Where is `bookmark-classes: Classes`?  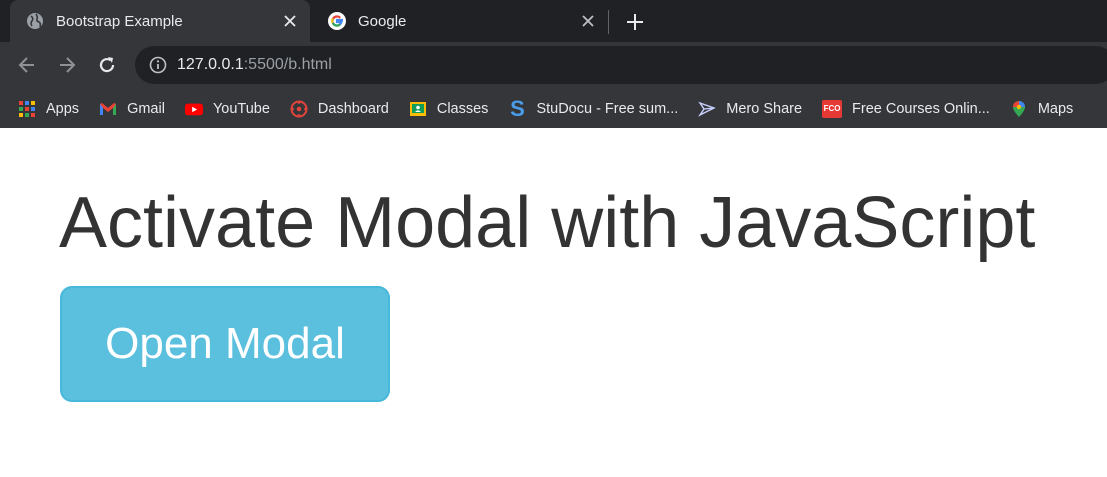 bookmark-classes: Classes is located at coordinates (449, 109).